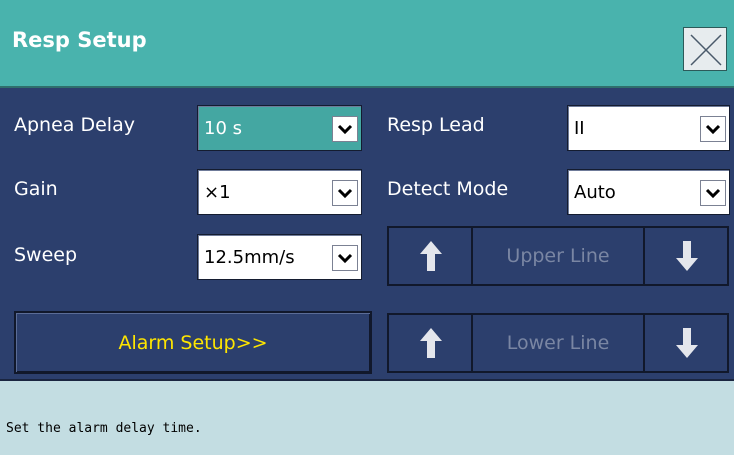 This screenshot has width=734, height=455. I want to click on sweep-label: Sweep, so click(46, 255).